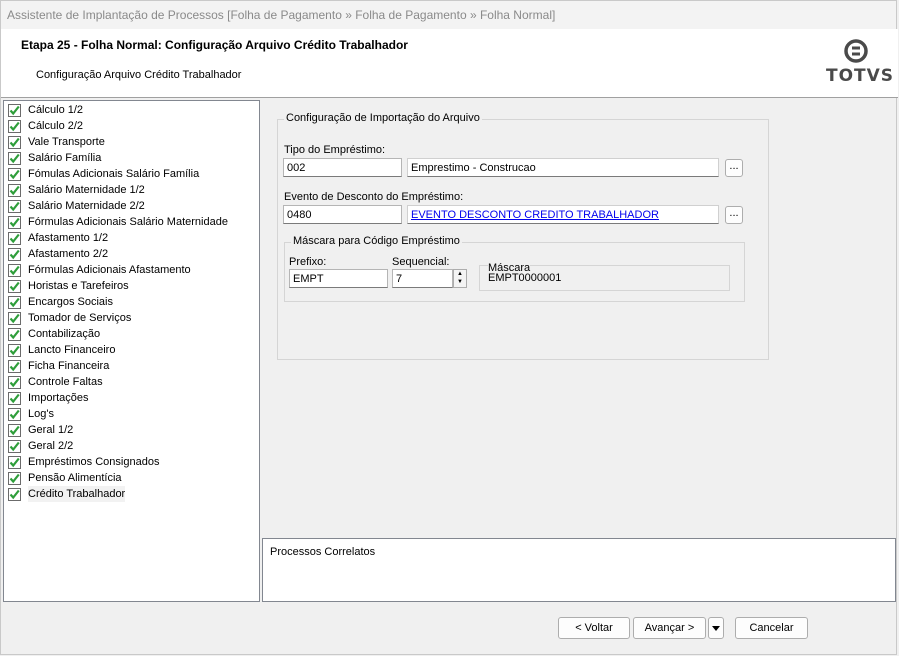  What do you see at coordinates (133, 206) in the screenshot?
I see `step-item: Salário Maternidade 2/2` at bounding box center [133, 206].